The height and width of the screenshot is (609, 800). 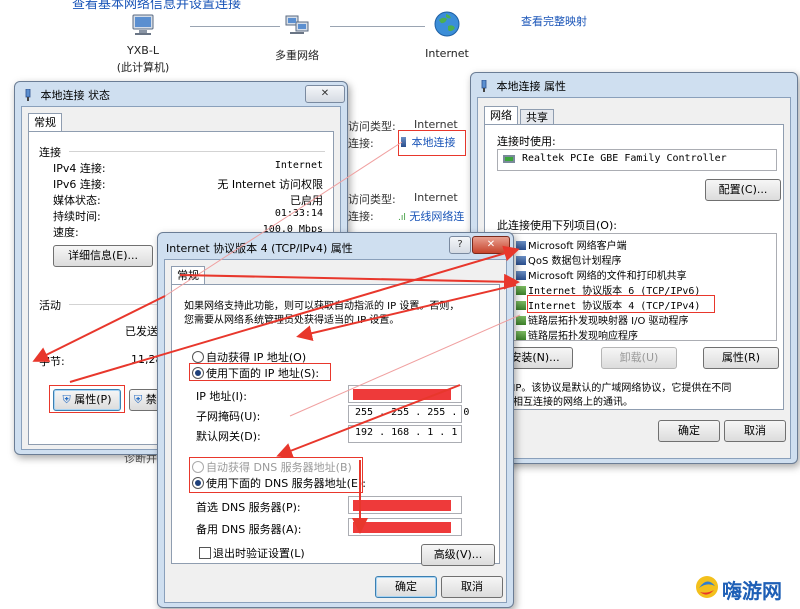 What do you see at coordinates (406, 313) in the screenshot?
I see `arrow-to-ip-settings` at bounding box center [406, 313].